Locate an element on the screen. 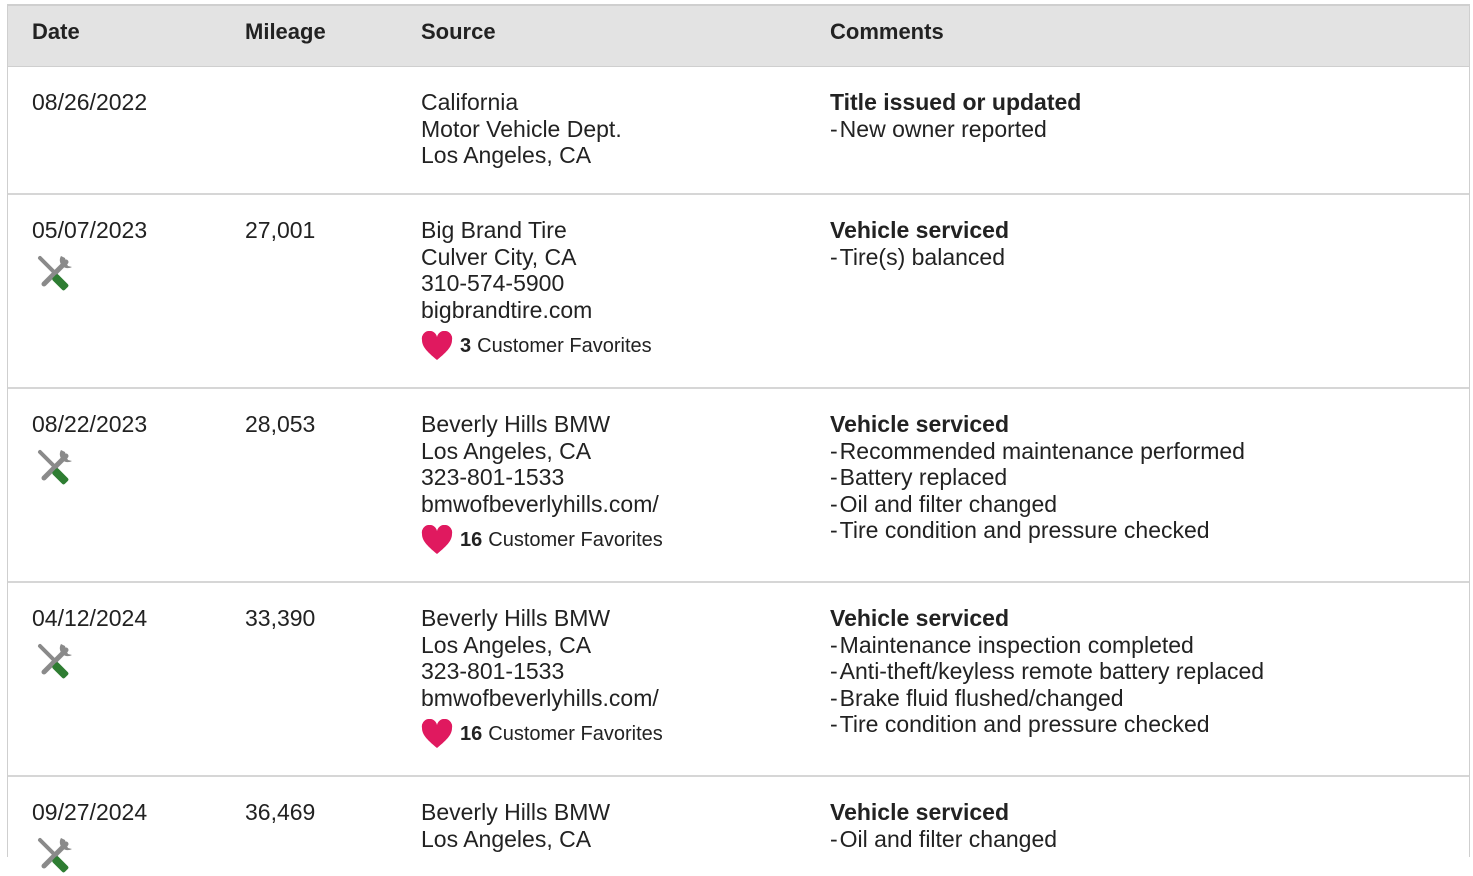 Image resolution: width=1473 pixels, height=876 pixels. header-mileage: Mileage is located at coordinates (285, 31).